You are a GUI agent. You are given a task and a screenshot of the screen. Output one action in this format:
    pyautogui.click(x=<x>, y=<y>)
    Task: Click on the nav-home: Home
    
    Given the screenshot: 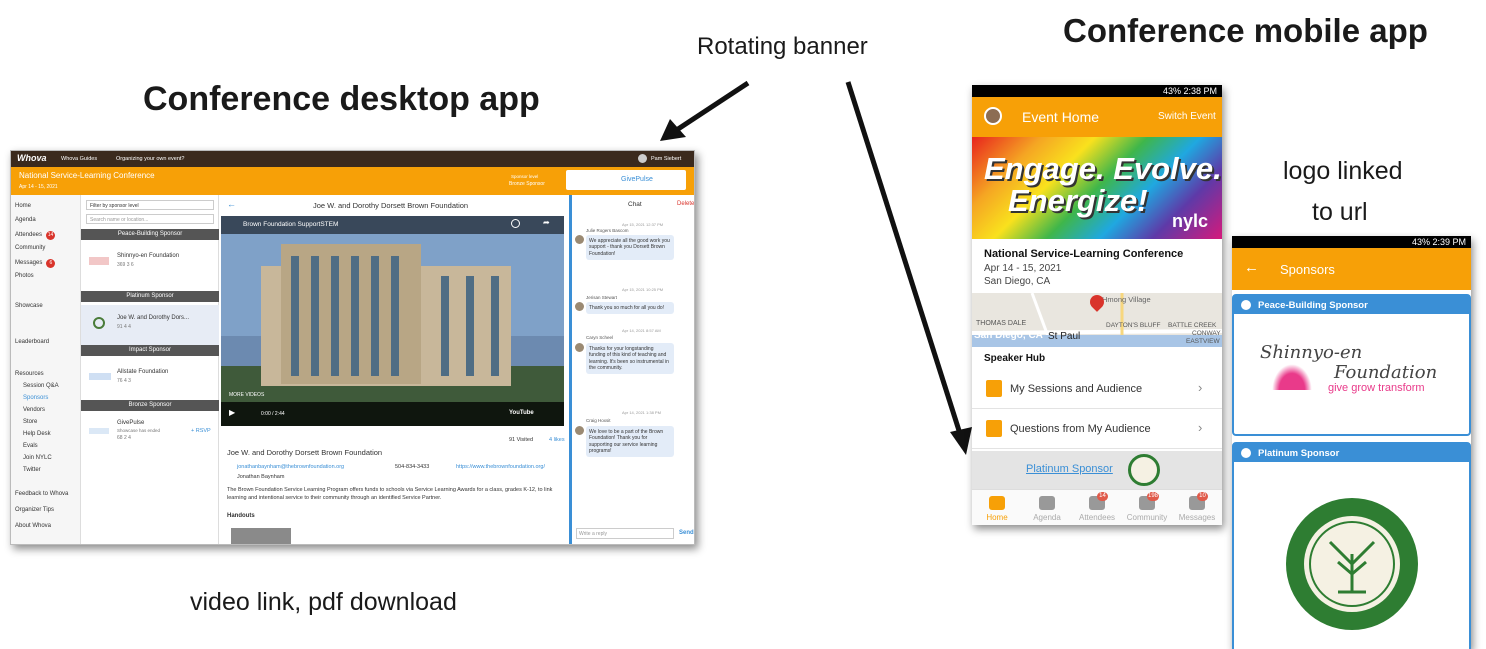 What is the action you would take?
    pyautogui.click(x=23, y=206)
    